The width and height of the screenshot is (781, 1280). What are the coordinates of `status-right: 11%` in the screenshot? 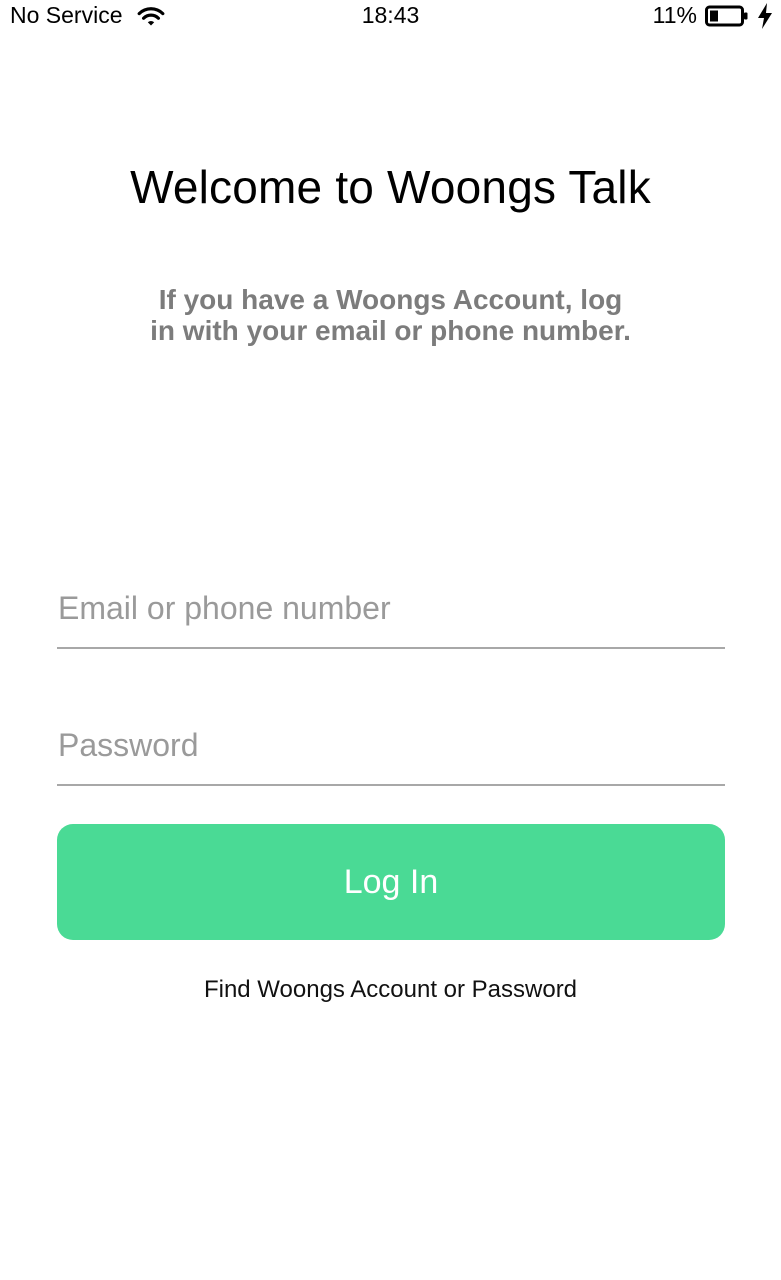 It's located at (713, 15).